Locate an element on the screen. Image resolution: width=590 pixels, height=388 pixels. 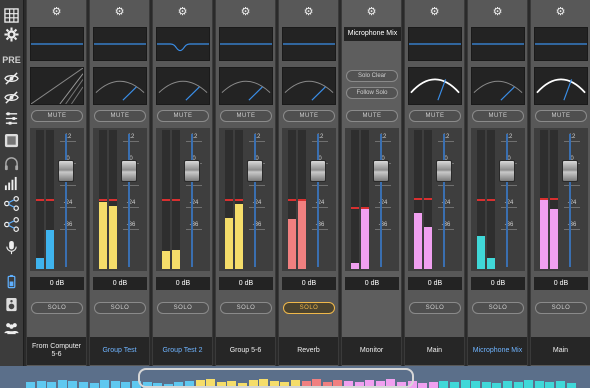
channel-name: From Computer 5-6 is located at coordinates (56, 351).